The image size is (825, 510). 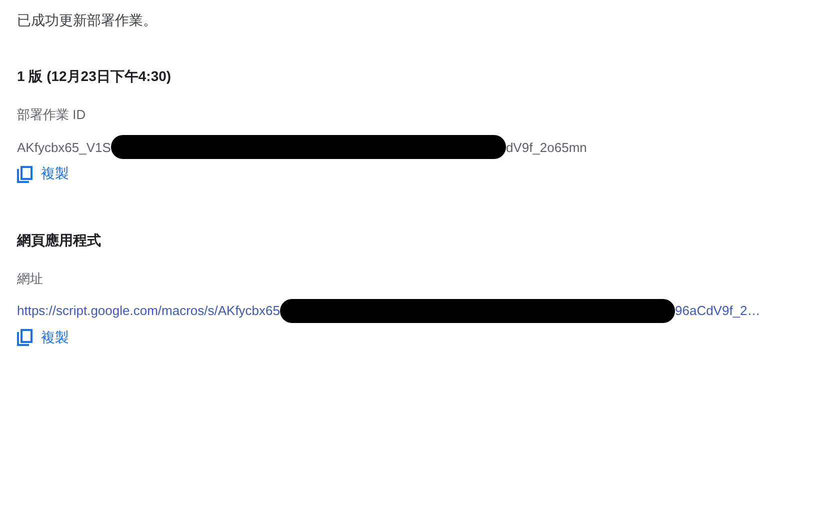 What do you see at coordinates (52, 115) in the screenshot?
I see `field-label: 部署作業 ID` at bounding box center [52, 115].